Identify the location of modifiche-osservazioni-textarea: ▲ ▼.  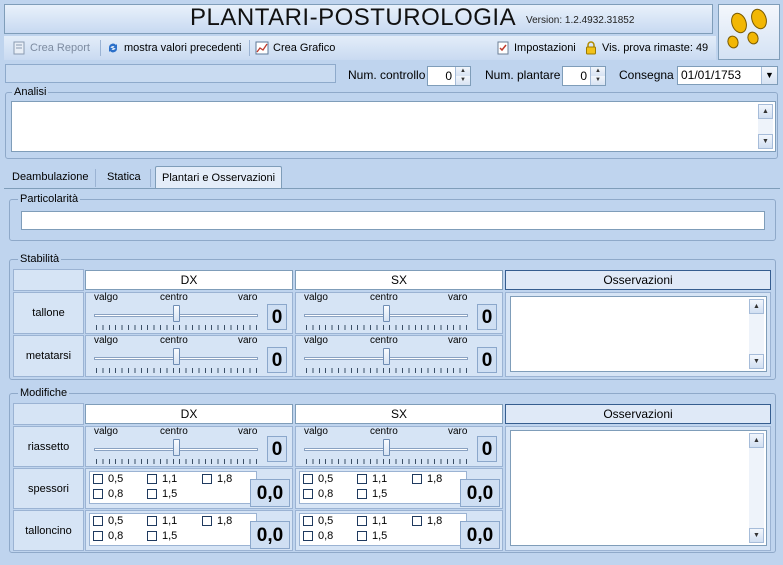
(638, 488).